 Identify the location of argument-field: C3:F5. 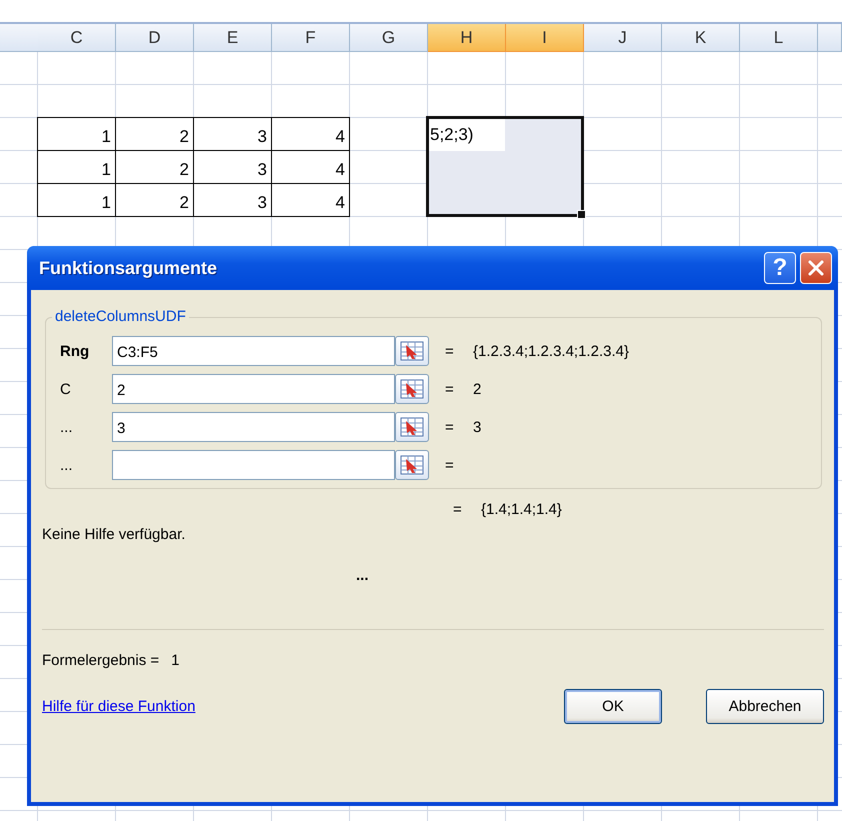
(253, 351).